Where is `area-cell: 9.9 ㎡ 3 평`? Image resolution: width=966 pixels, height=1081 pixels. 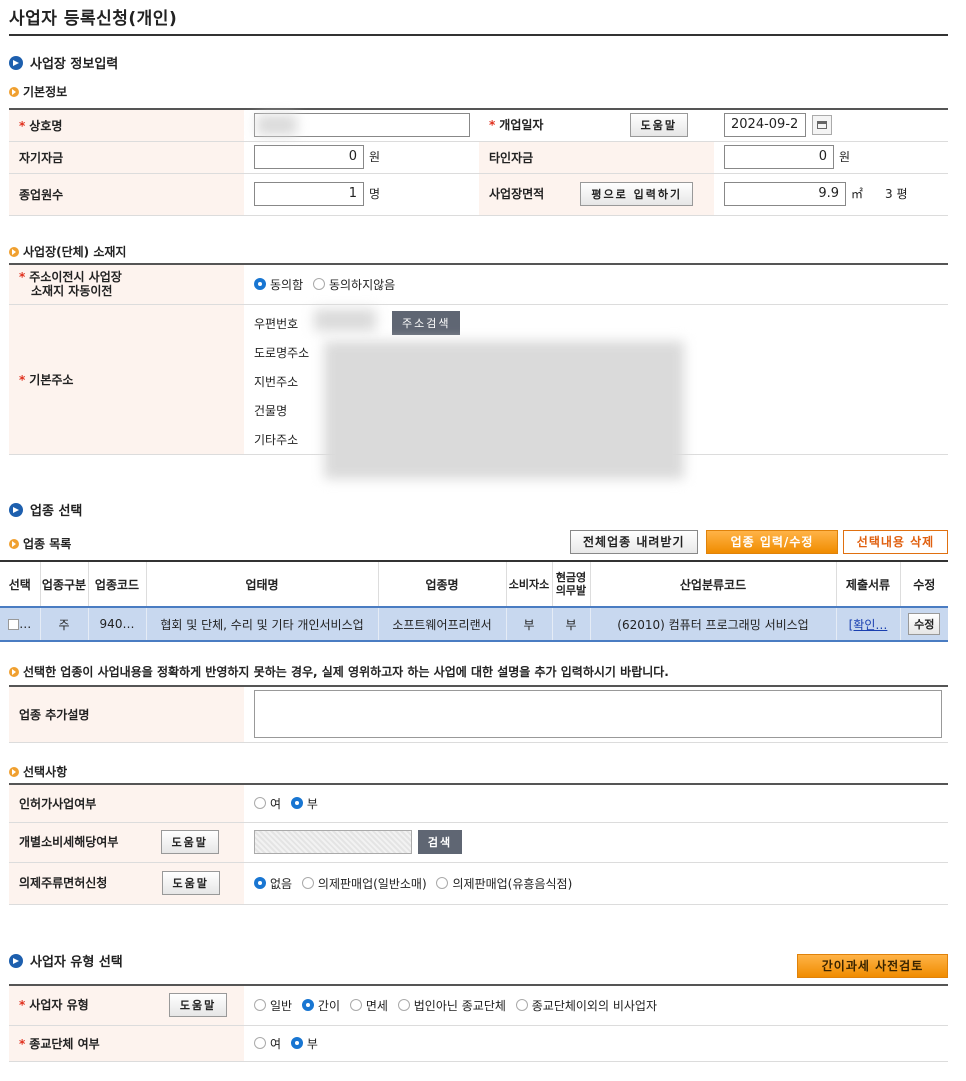
area-cell: 9.9 ㎡ 3 평 is located at coordinates (831, 194).